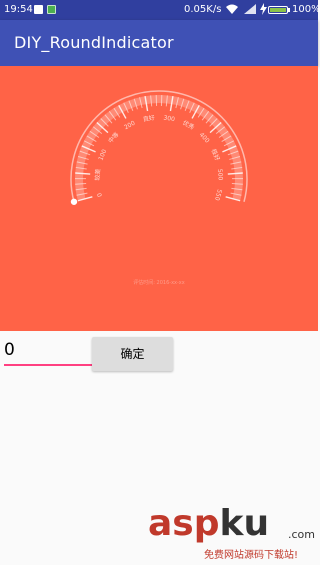  Describe the element at coordinates (251, 555) in the screenshot. I see `watermark-subtitle: 免费网站源码下载站!` at that location.